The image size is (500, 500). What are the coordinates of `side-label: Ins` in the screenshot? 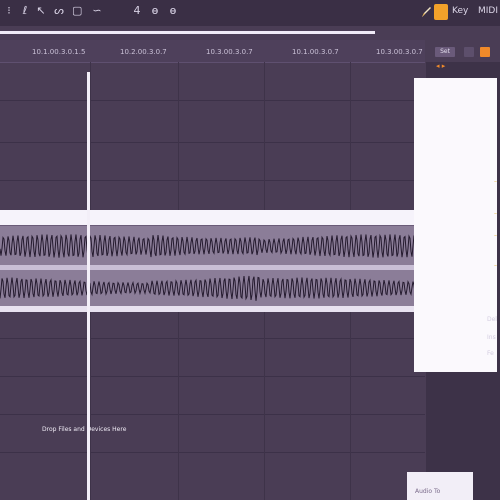 It's located at (491, 337).